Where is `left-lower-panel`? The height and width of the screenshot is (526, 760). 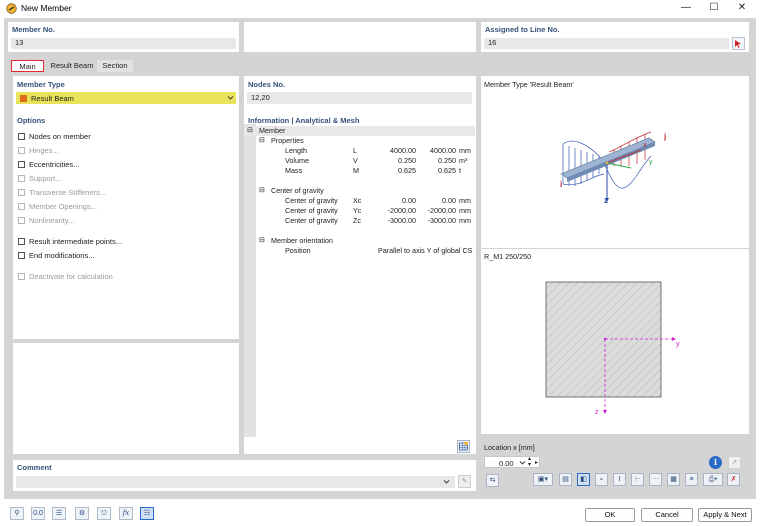
left-lower-panel is located at coordinates (126, 398).